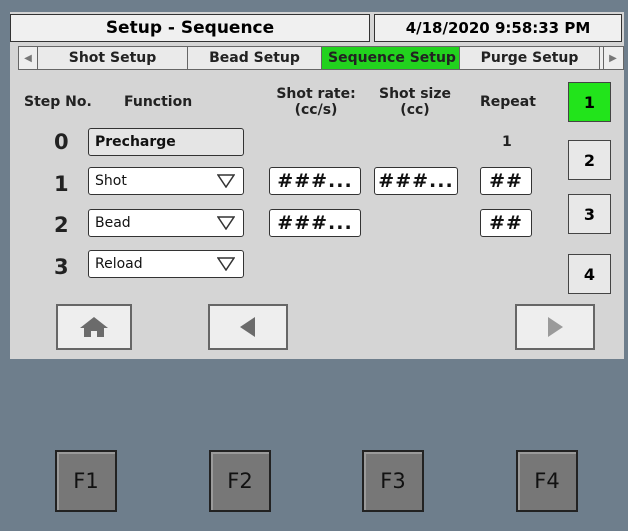 Image resolution: width=628 pixels, height=531 pixels. I want to click on step-number: 0, so click(61, 142).